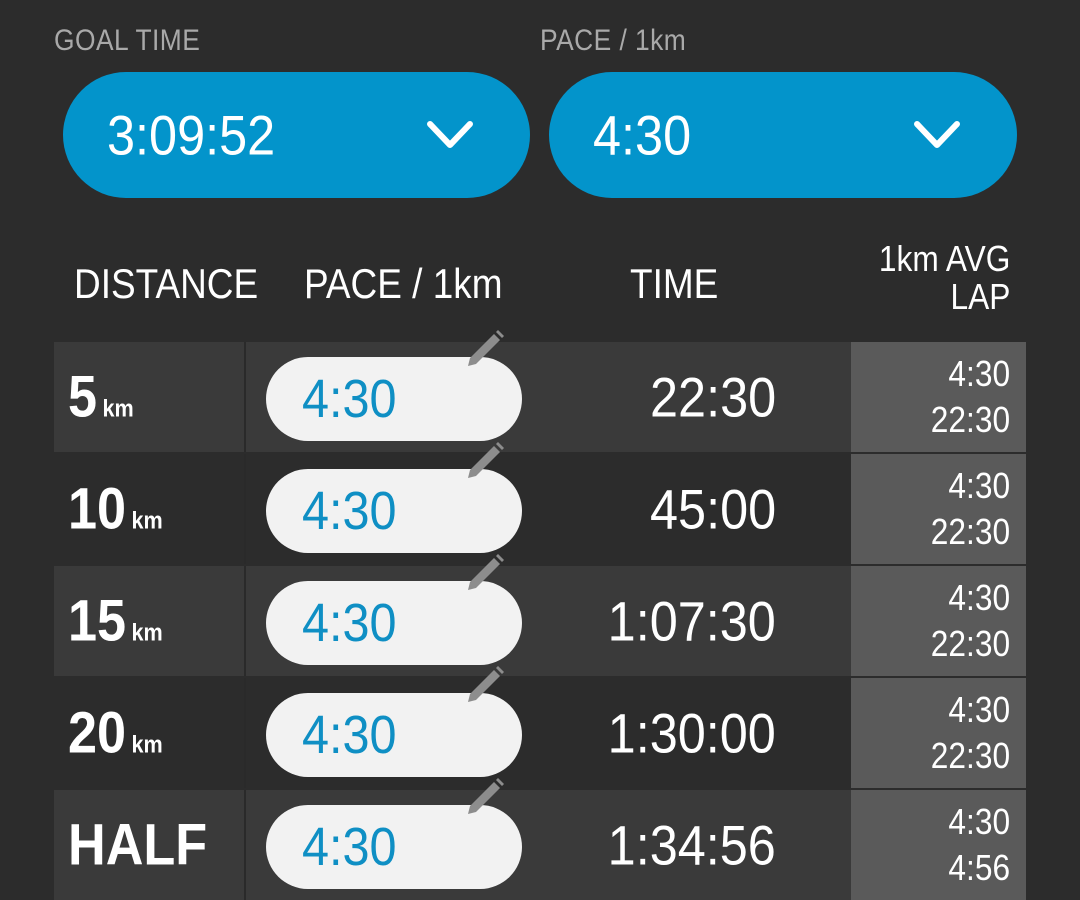 The width and height of the screenshot is (1080, 900). I want to click on split-row: 5 km 4:30 22:30 4:30 22:30, so click(540, 391).